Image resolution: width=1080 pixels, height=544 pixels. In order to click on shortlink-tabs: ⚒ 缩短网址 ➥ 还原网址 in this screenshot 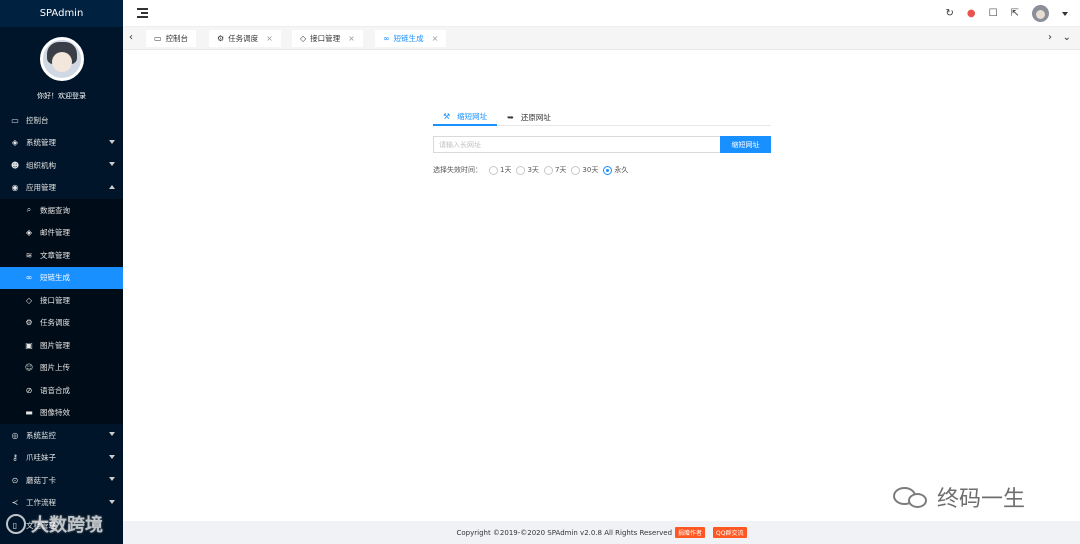, I will do `click(602, 117)`.